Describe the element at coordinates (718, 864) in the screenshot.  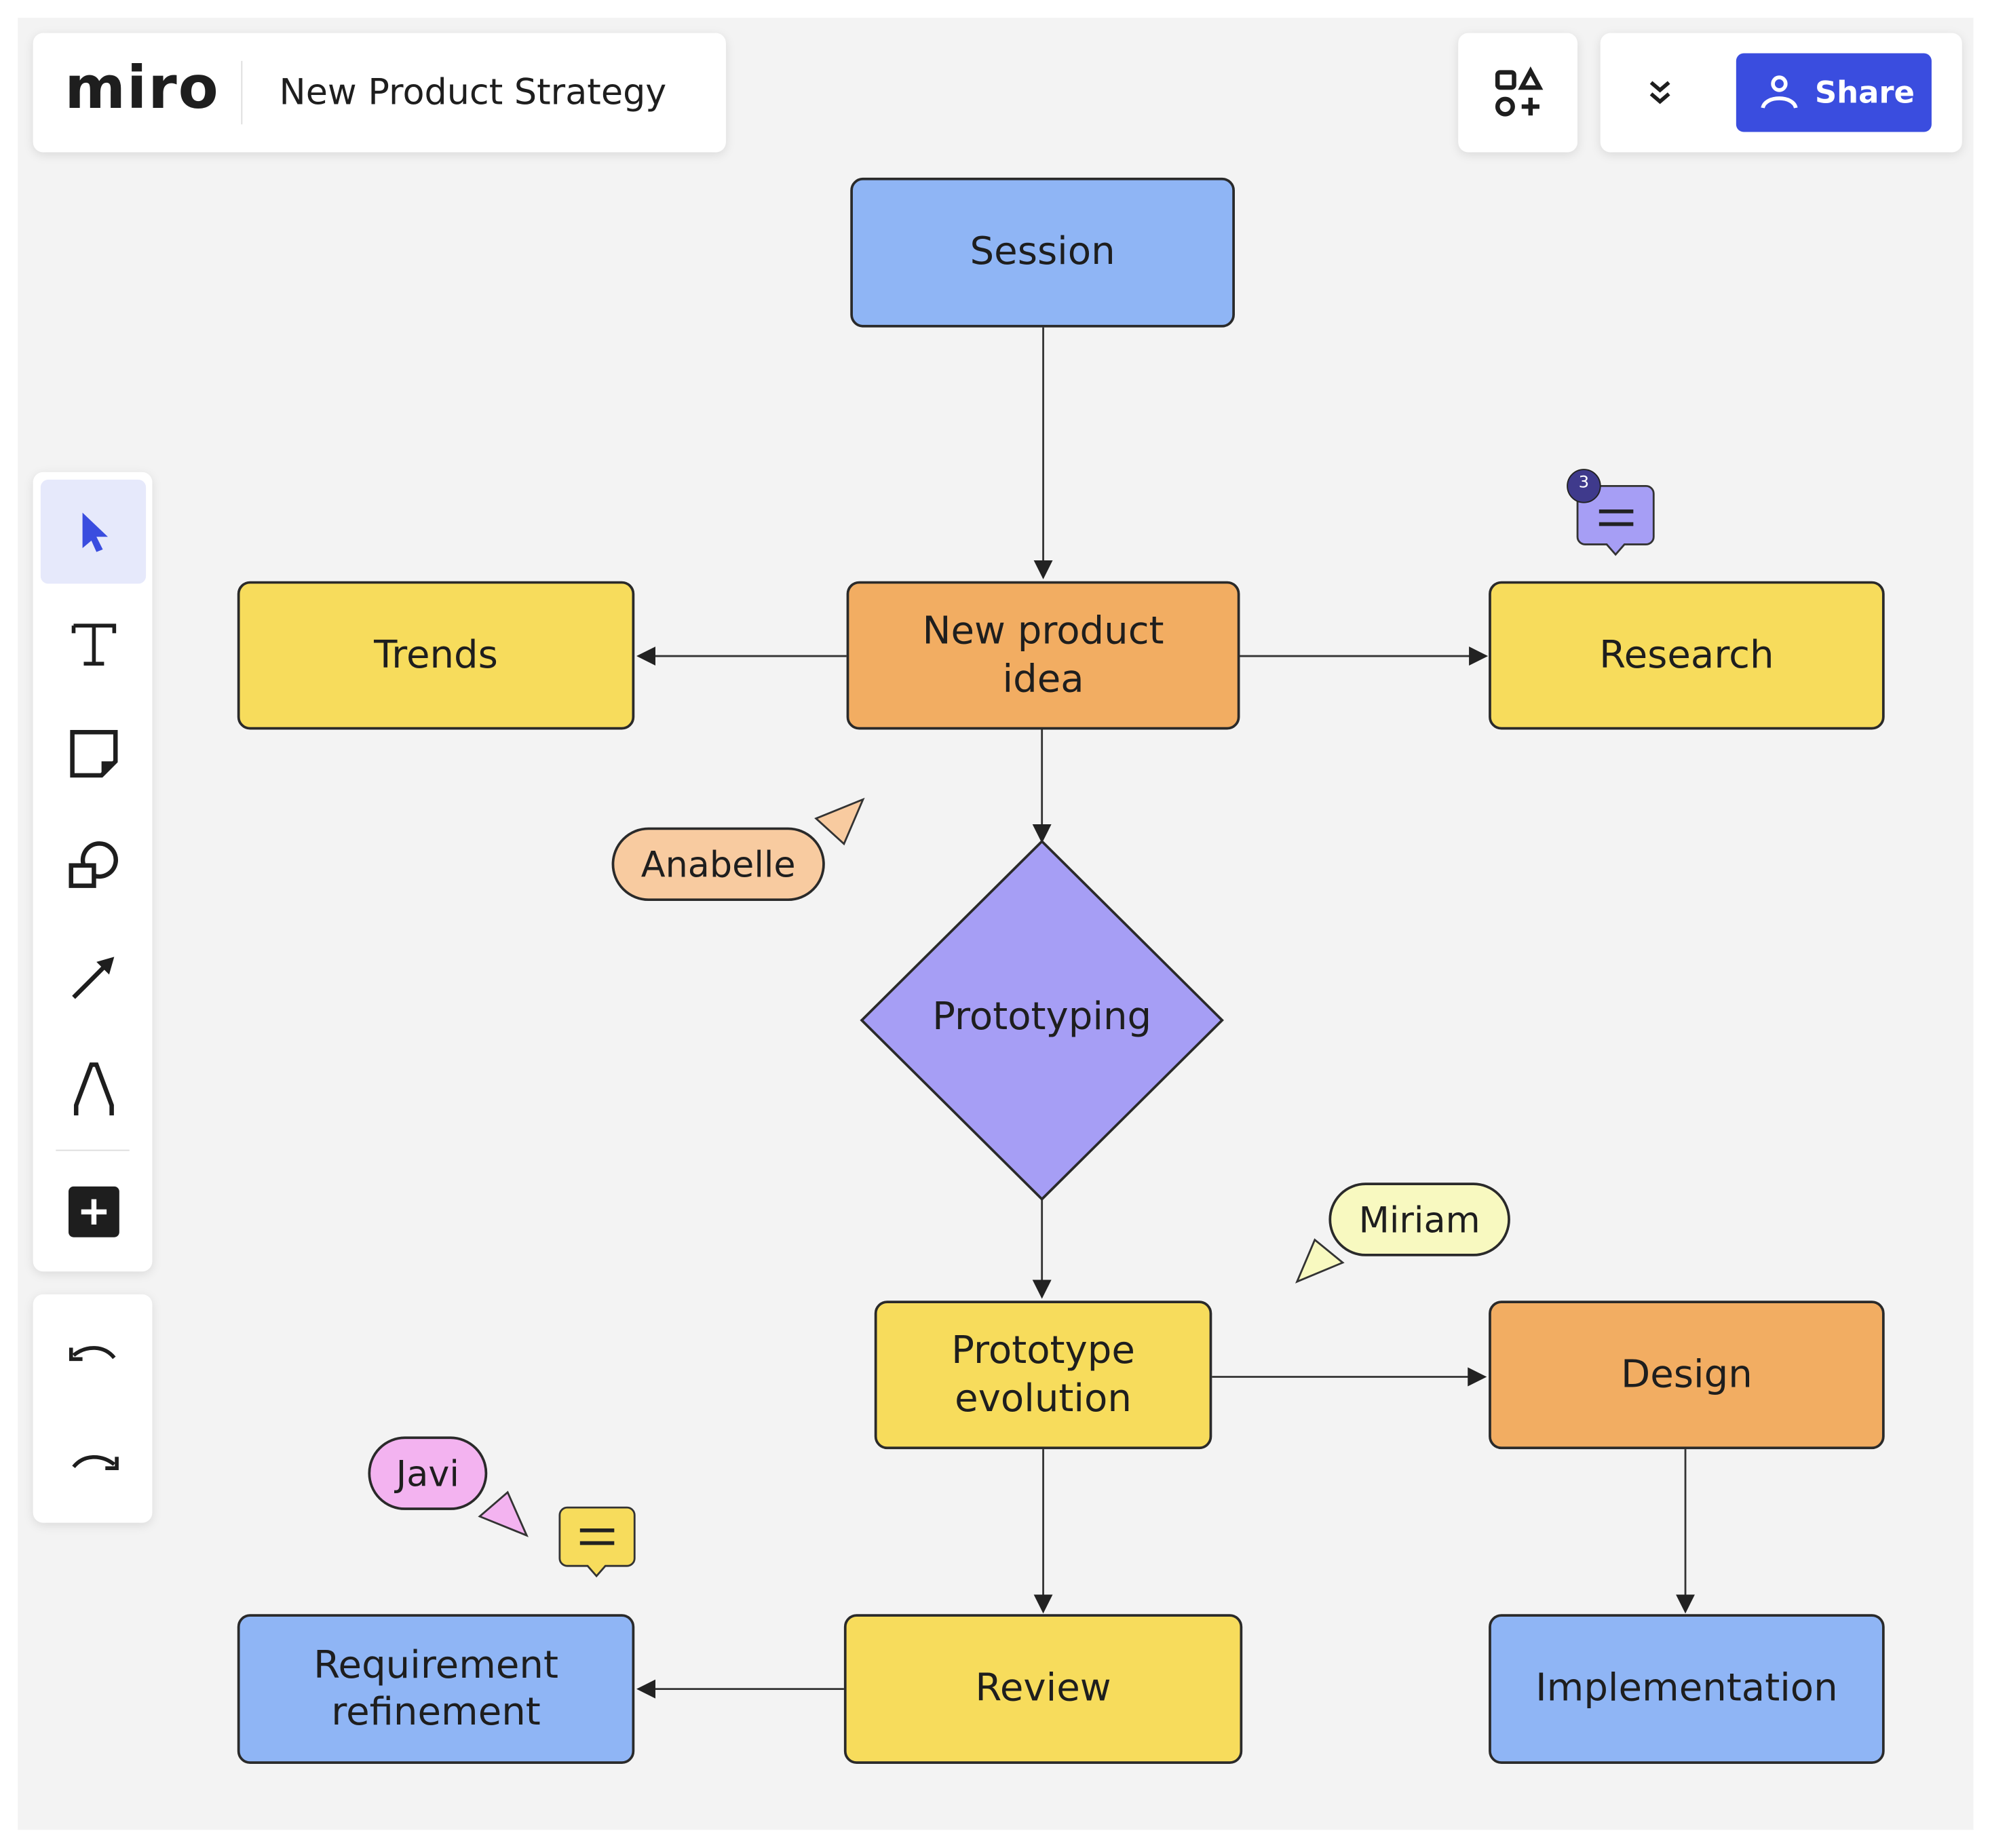
I see `cursor-label-anabelle: Anabelle` at that location.